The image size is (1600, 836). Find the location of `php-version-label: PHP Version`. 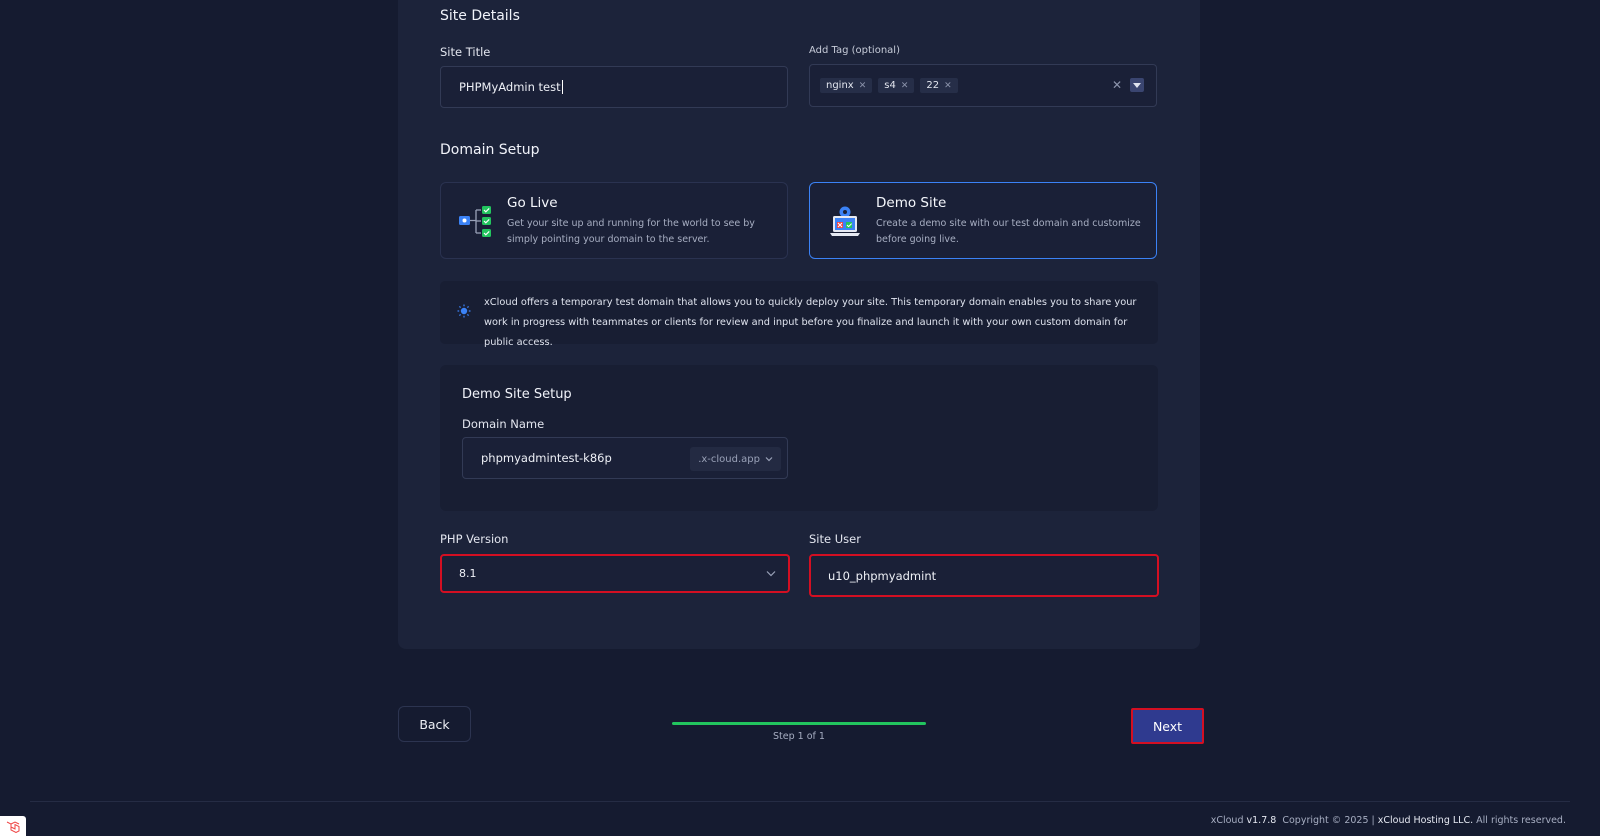

php-version-label: PHP Version is located at coordinates (474, 539).